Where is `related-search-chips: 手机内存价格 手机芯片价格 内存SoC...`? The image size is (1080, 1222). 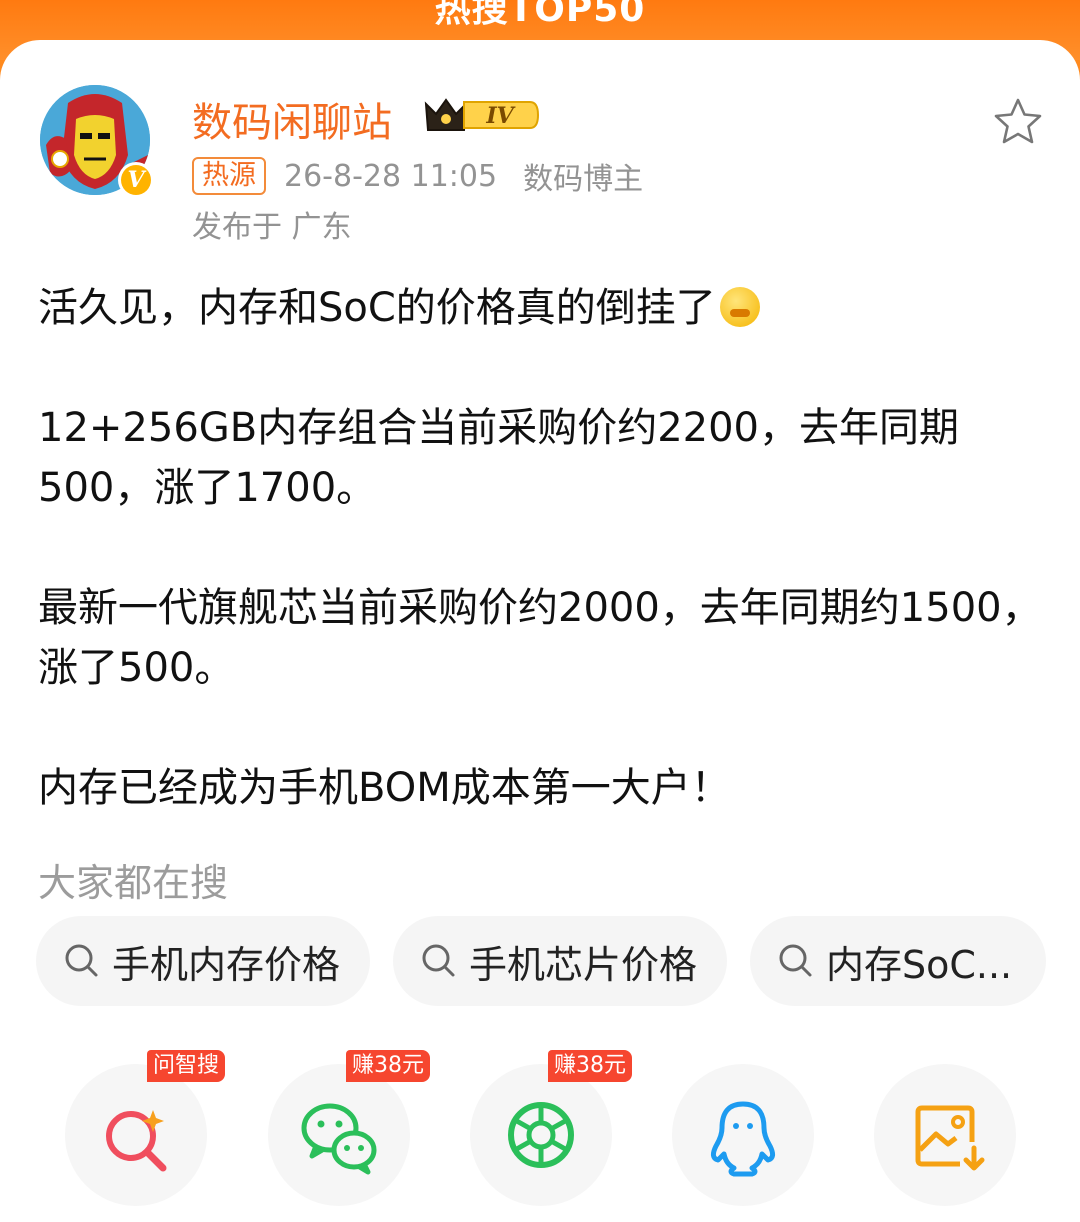 related-search-chips: 手机内存价格 手机芯片价格 内存SoC... is located at coordinates (541, 961).